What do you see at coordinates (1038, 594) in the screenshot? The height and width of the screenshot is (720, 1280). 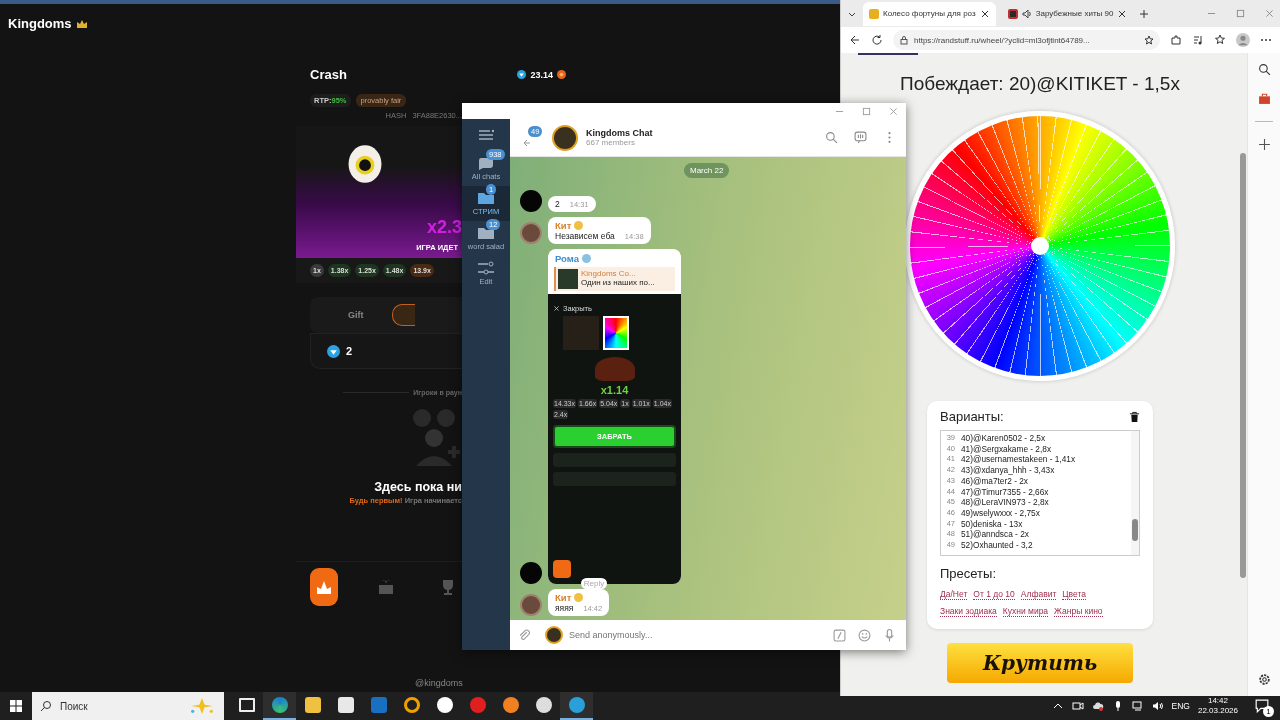 I see `preset-link: Алфавит` at bounding box center [1038, 594].